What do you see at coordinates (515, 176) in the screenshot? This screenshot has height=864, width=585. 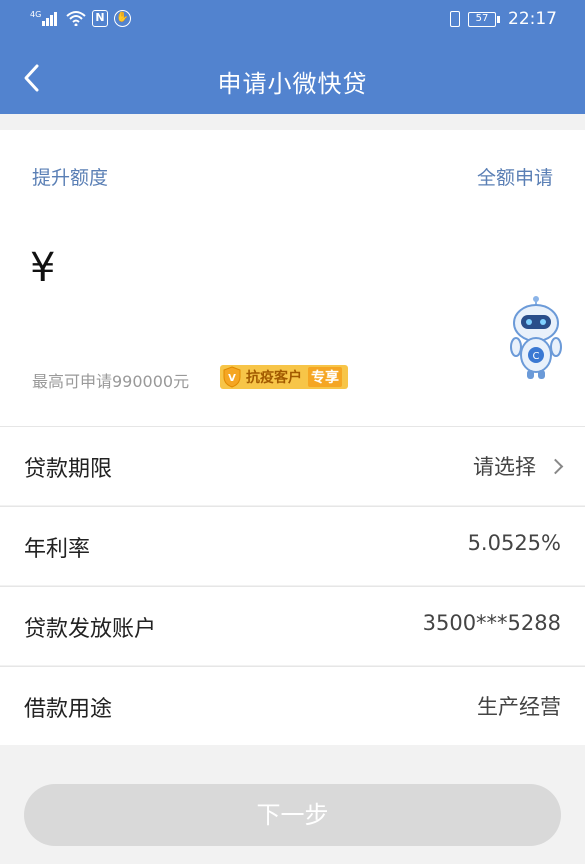 I see `full-apply-link: 全额申请` at bounding box center [515, 176].